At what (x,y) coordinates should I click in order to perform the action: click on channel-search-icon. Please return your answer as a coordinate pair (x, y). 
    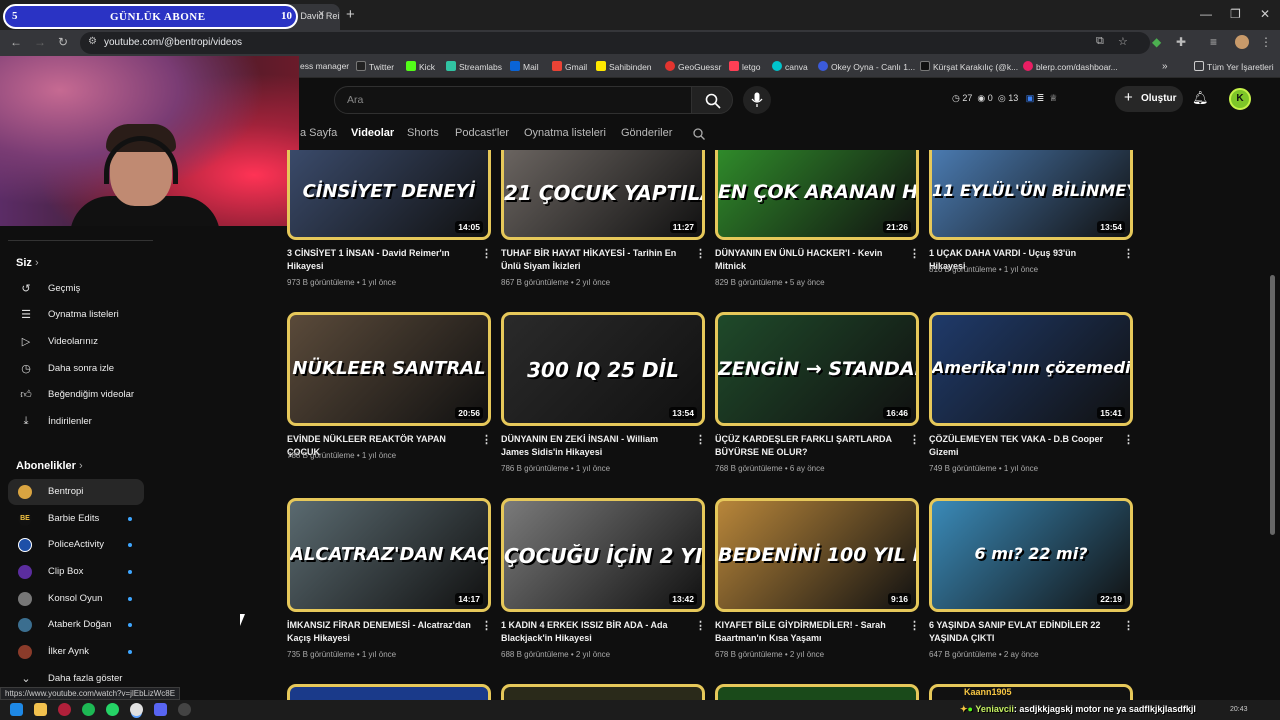
    Looking at the image, I should click on (699, 134).